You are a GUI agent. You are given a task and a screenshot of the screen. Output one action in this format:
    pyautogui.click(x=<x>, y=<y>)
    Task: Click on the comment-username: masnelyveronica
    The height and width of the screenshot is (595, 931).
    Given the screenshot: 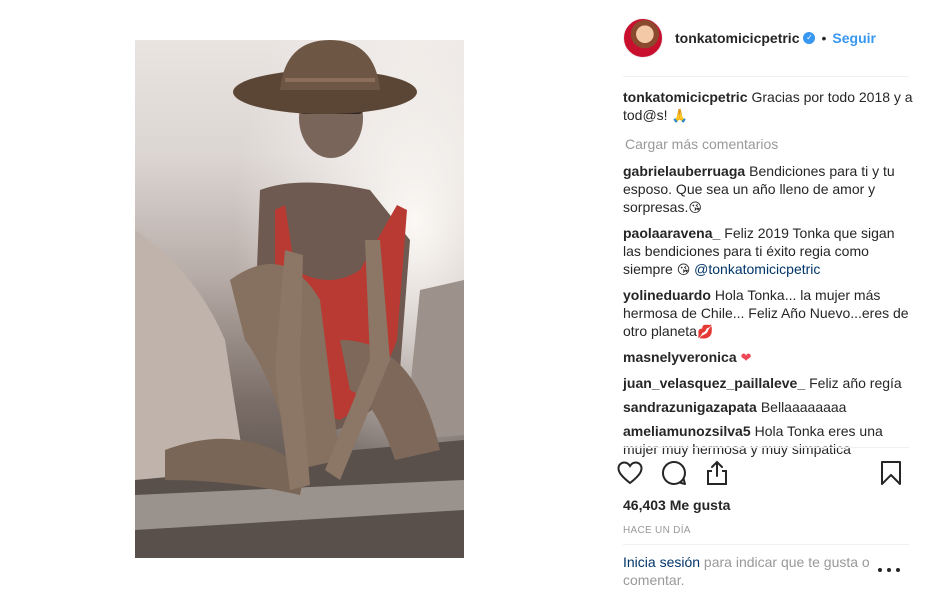 What is the action you would take?
    pyautogui.click(x=680, y=357)
    